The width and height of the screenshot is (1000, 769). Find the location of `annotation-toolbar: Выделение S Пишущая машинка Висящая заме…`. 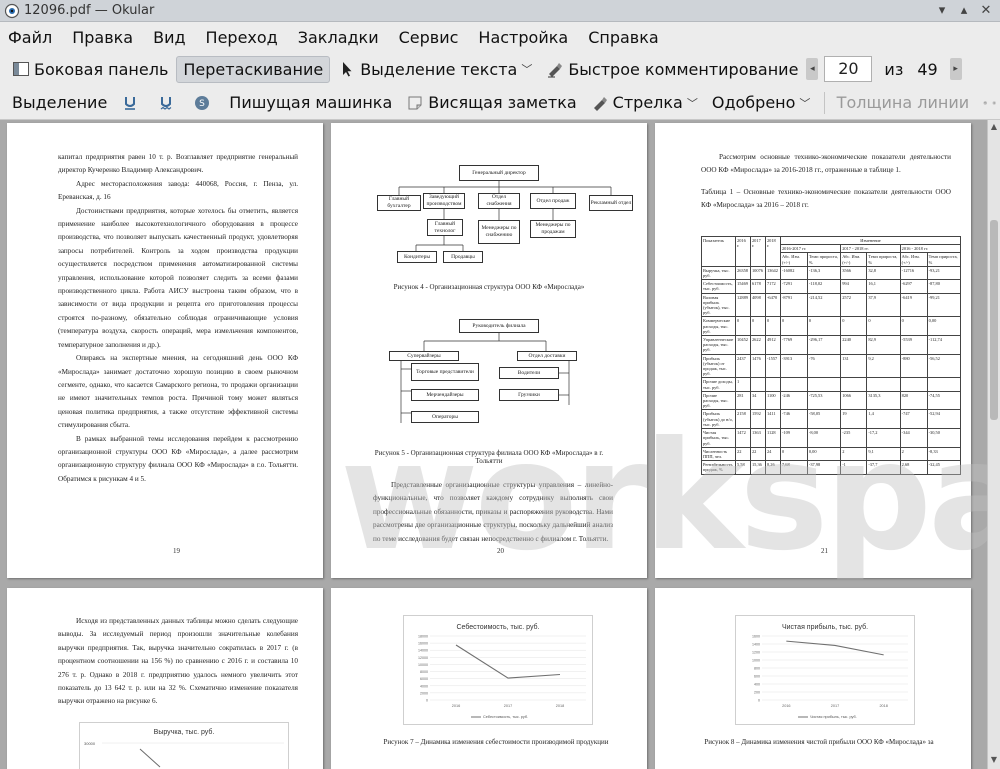

annotation-toolbar: Выделение S Пишущая машинка Висящая заме… is located at coordinates (500, 103).